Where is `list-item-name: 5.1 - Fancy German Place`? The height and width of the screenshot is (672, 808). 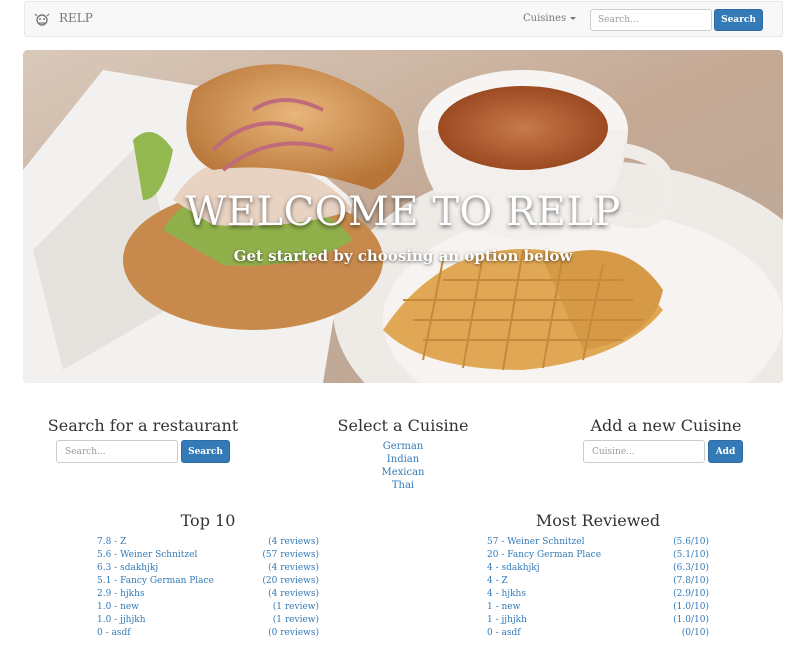
list-item-name: 5.1 - Fancy German Place is located at coordinates (155, 581).